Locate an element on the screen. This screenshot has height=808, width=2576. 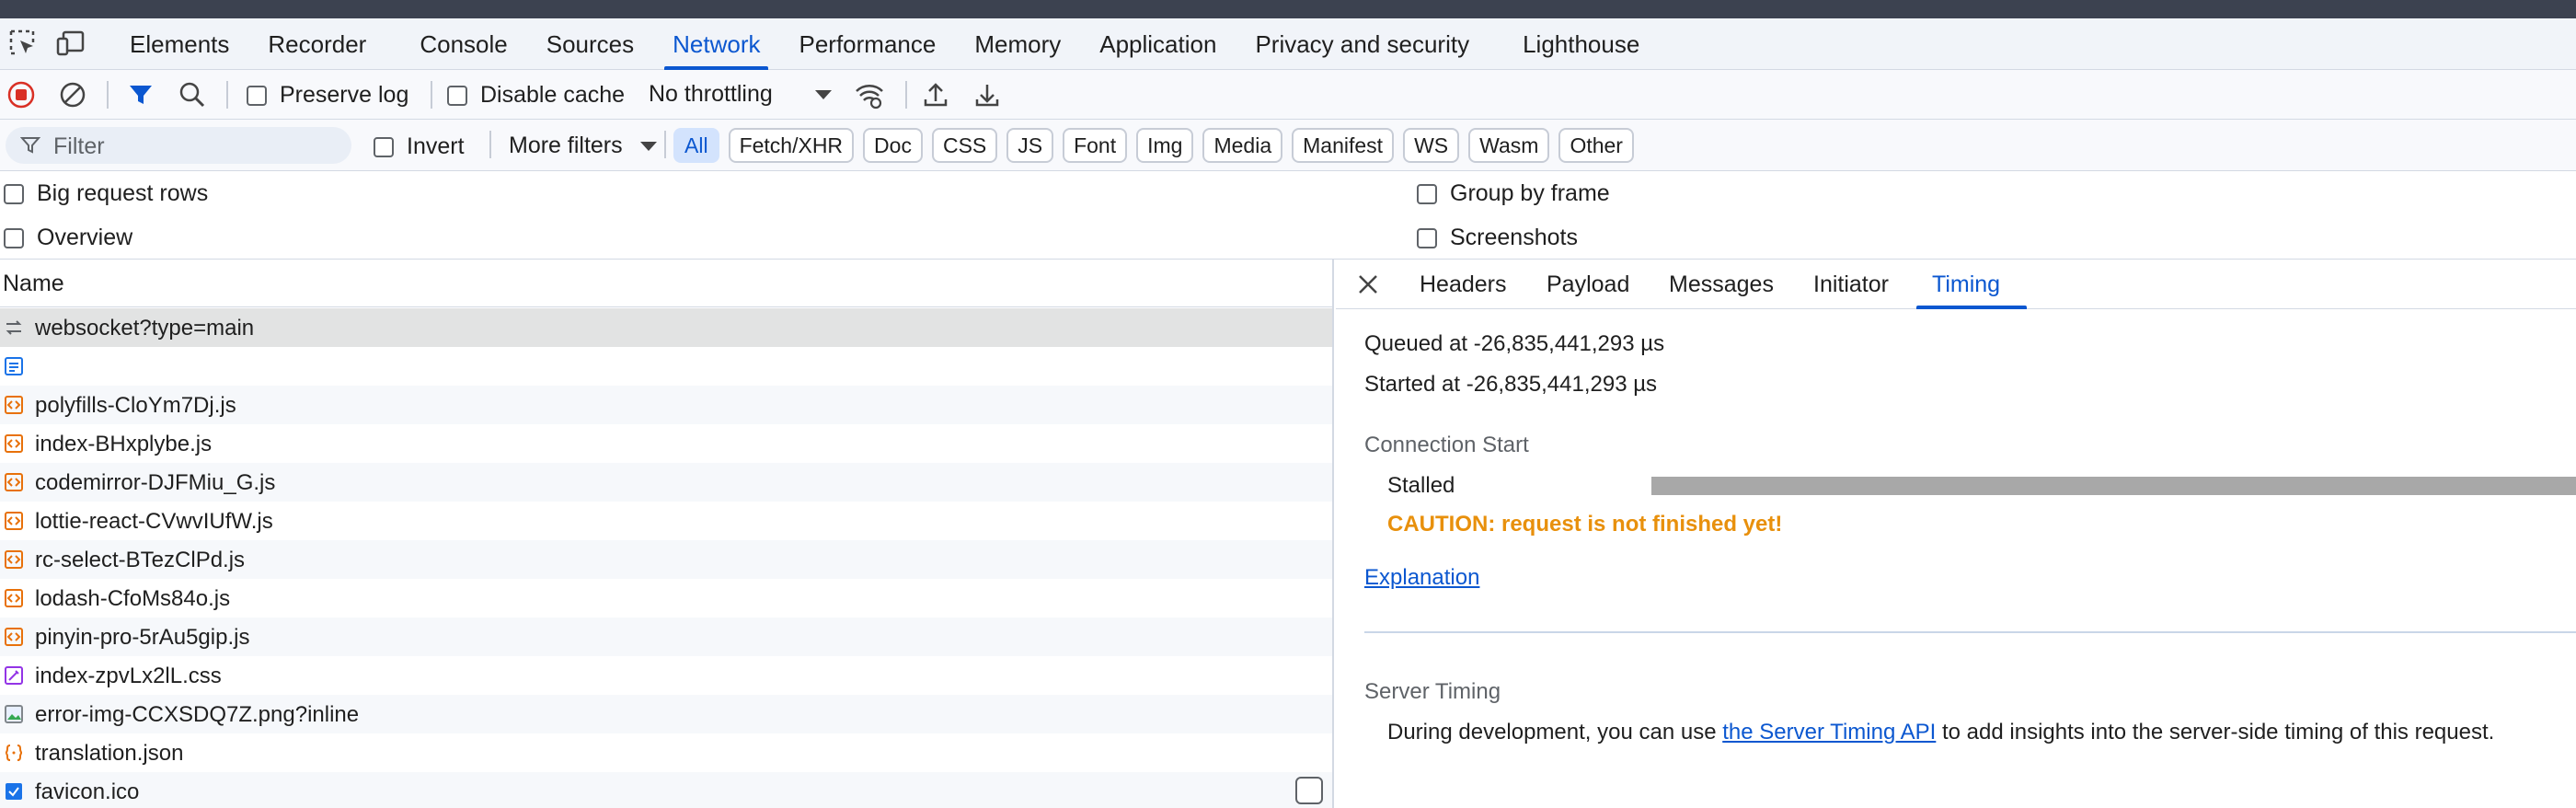
disable-cache-label: Disable cache is located at coordinates (553, 95).